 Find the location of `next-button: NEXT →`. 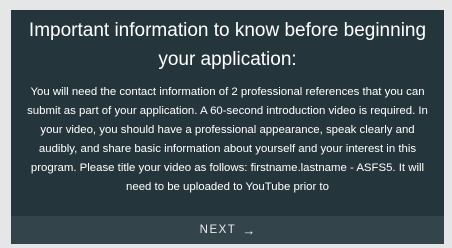

next-button: NEXT → is located at coordinates (228, 230).